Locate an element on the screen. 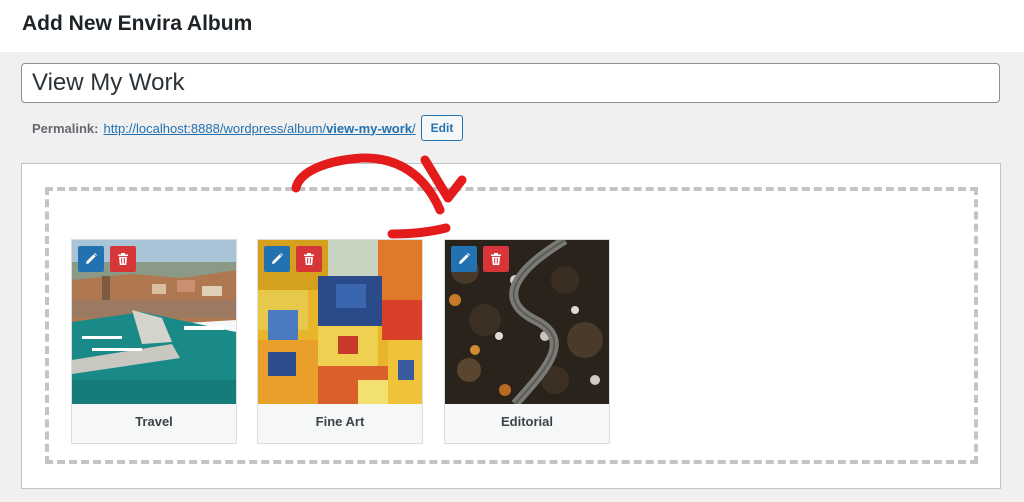 The width and height of the screenshot is (1024, 502). page-header: Add New Envira Album is located at coordinates (512, 26).